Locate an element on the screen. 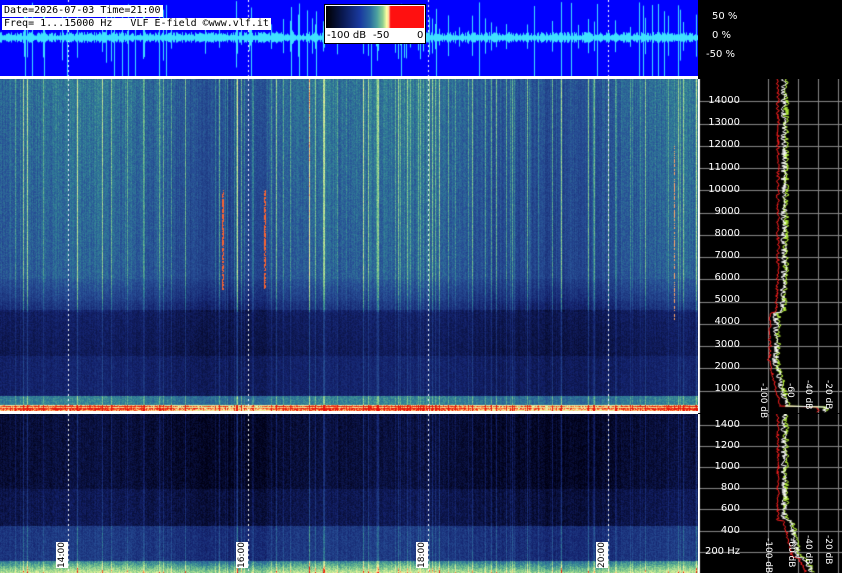 This screenshot has width=842, height=573. spectrogram-full-ytick: 10000 is located at coordinates (724, 189).